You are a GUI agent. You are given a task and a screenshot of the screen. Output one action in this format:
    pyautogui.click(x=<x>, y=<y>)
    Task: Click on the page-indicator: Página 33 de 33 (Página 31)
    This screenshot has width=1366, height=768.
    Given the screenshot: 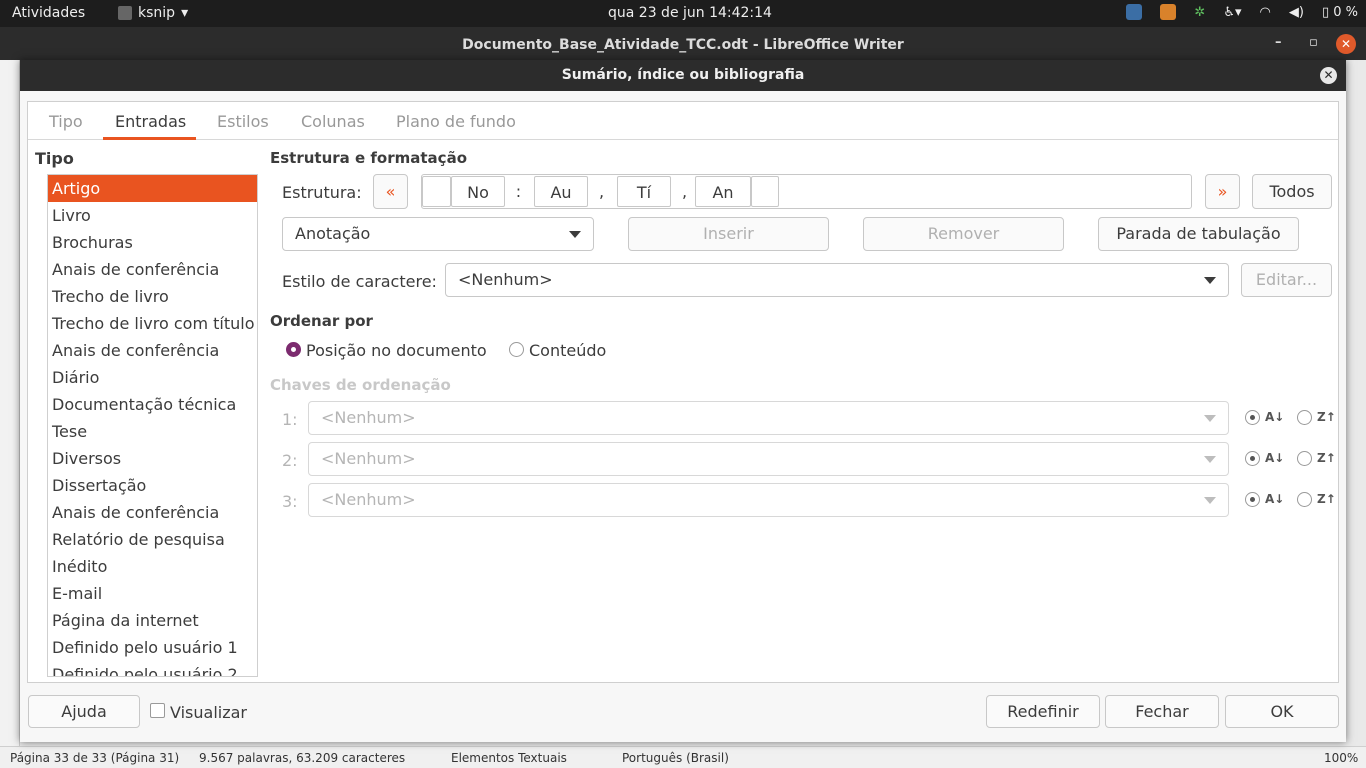 What is the action you would take?
    pyautogui.click(x=94, y=758)
    